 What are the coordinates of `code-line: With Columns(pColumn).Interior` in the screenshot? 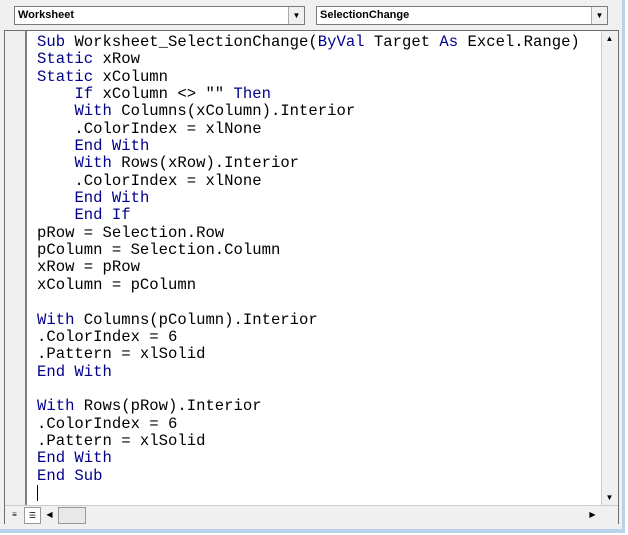 It's located at (308, 319).